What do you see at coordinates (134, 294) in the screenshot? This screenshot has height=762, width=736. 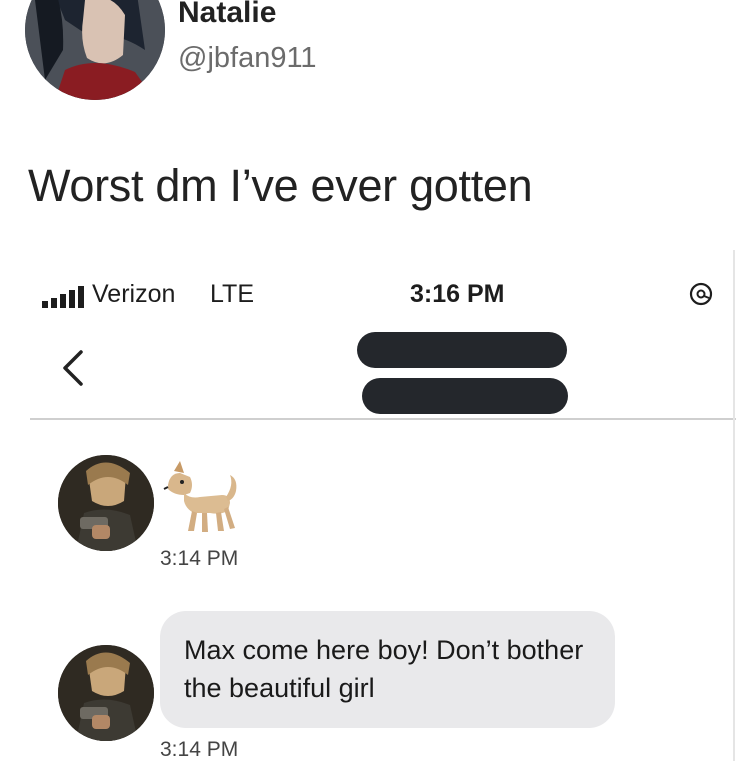 I see `carrier-name: Verizon` at bounding box center [134, 294].